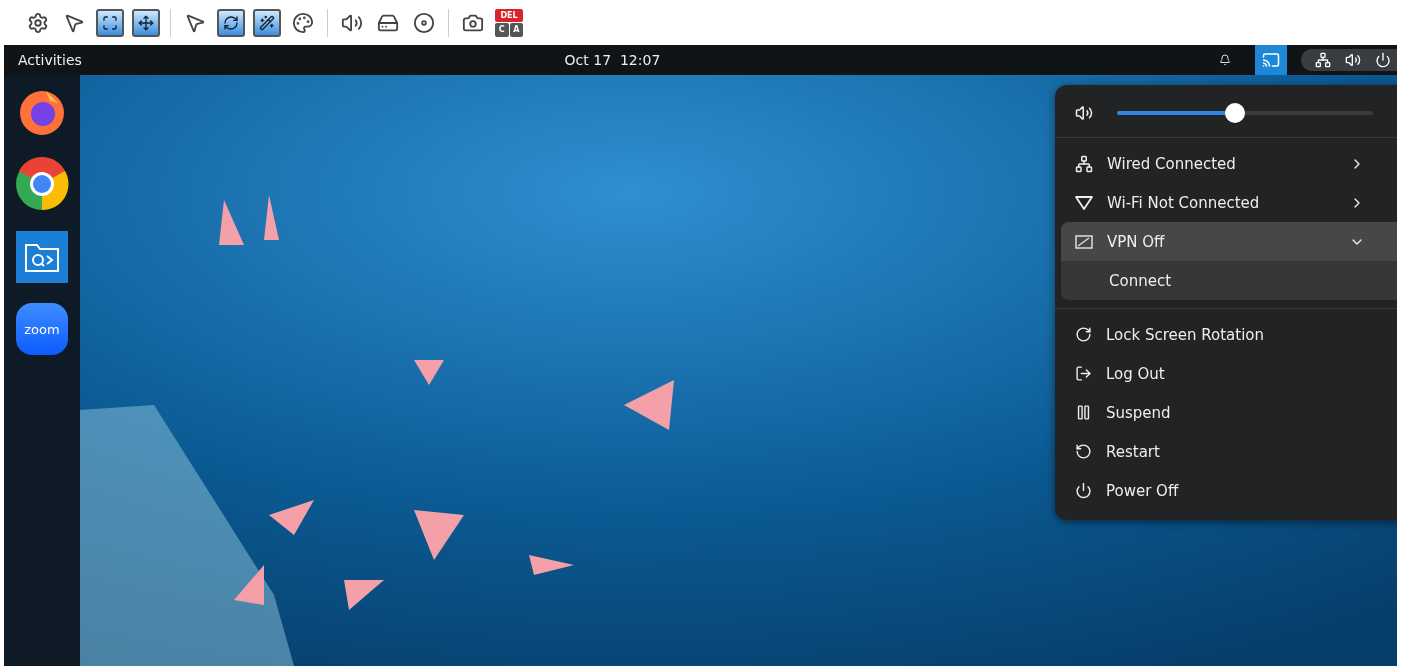 This screenshot has width=1407, height=666. I want to click on chrome-app-icon, so click(42, 184).